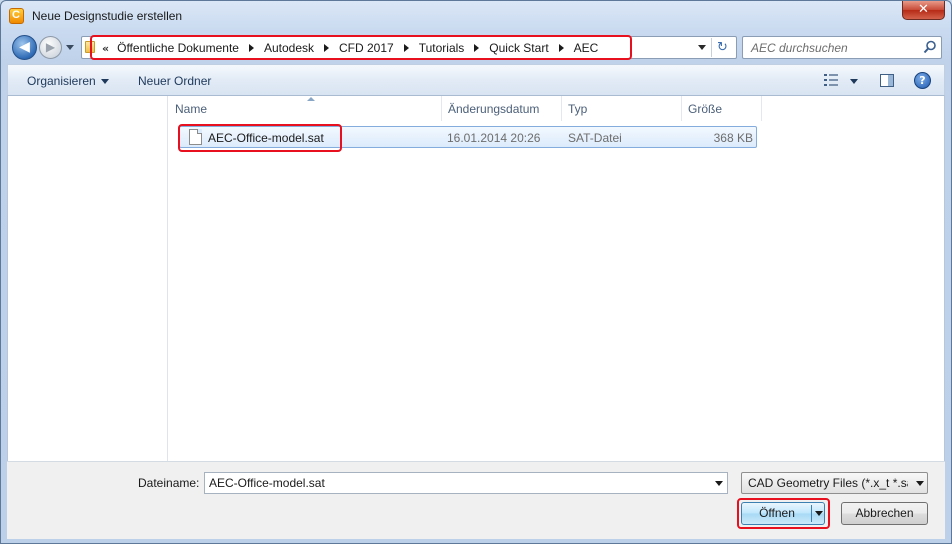 This screenshot has width=952, height=544. I want to click on file-type-filter-select: CAD Geometry Files (*.x_t *.sat *, so click(834, 483).